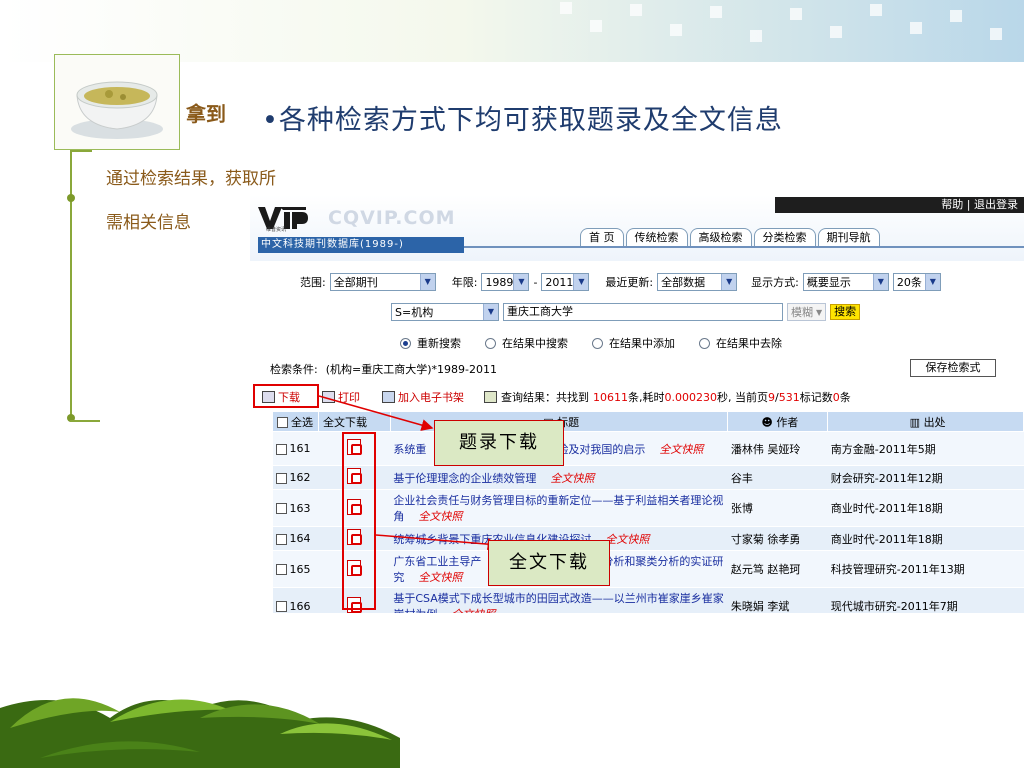 The image size is (1024, 768). What do you see at coordinates (925, 448) in the screenshot?
I see `source: 南方金融-2011年5期` at bounding box center [925, 448].